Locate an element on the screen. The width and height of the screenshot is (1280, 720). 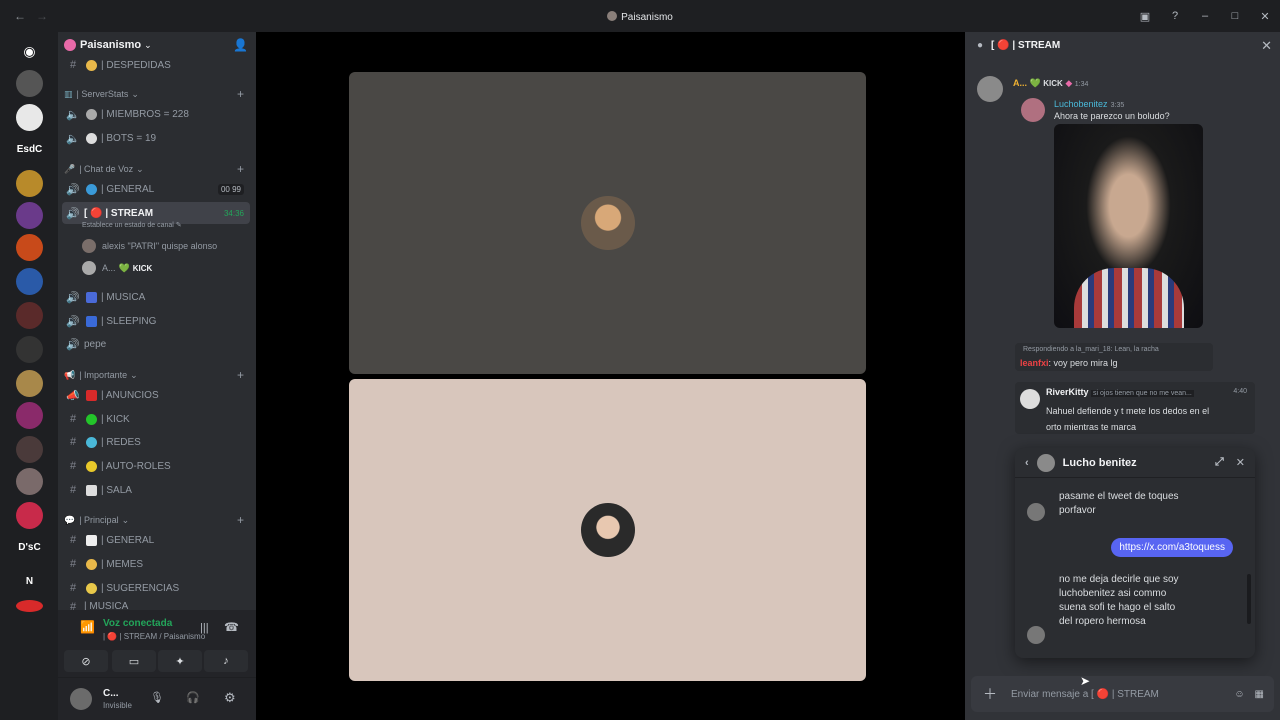
category-importante: 📢 | Importante ⌄ + is located at coordinates (156, 375).